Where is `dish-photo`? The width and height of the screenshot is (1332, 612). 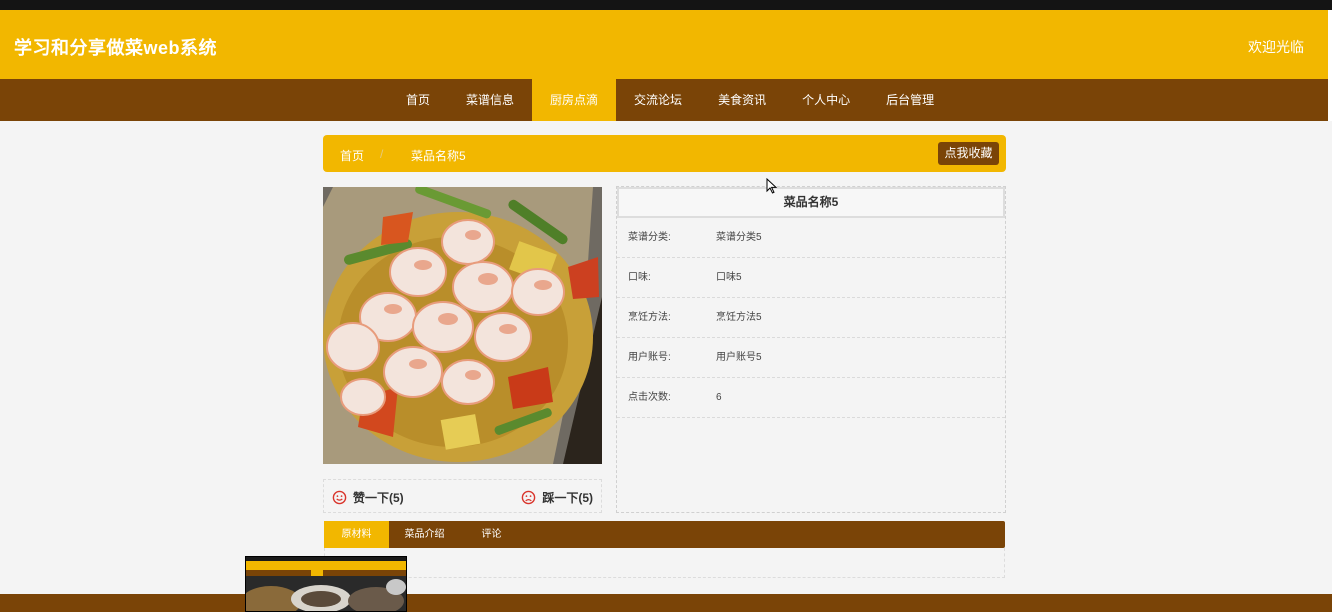
dish-photo is located at coordinates (462, 325).